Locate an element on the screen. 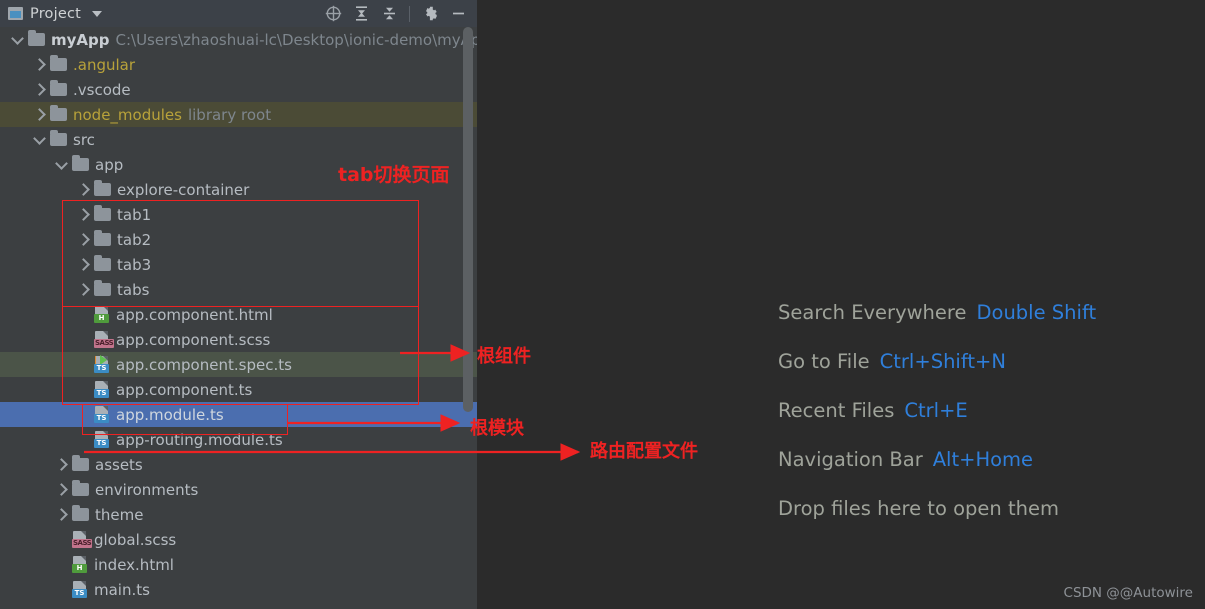 The height and width of the screenshot is (609, 1205). tree-item-label: index.html is located at coordinates (134, 564).